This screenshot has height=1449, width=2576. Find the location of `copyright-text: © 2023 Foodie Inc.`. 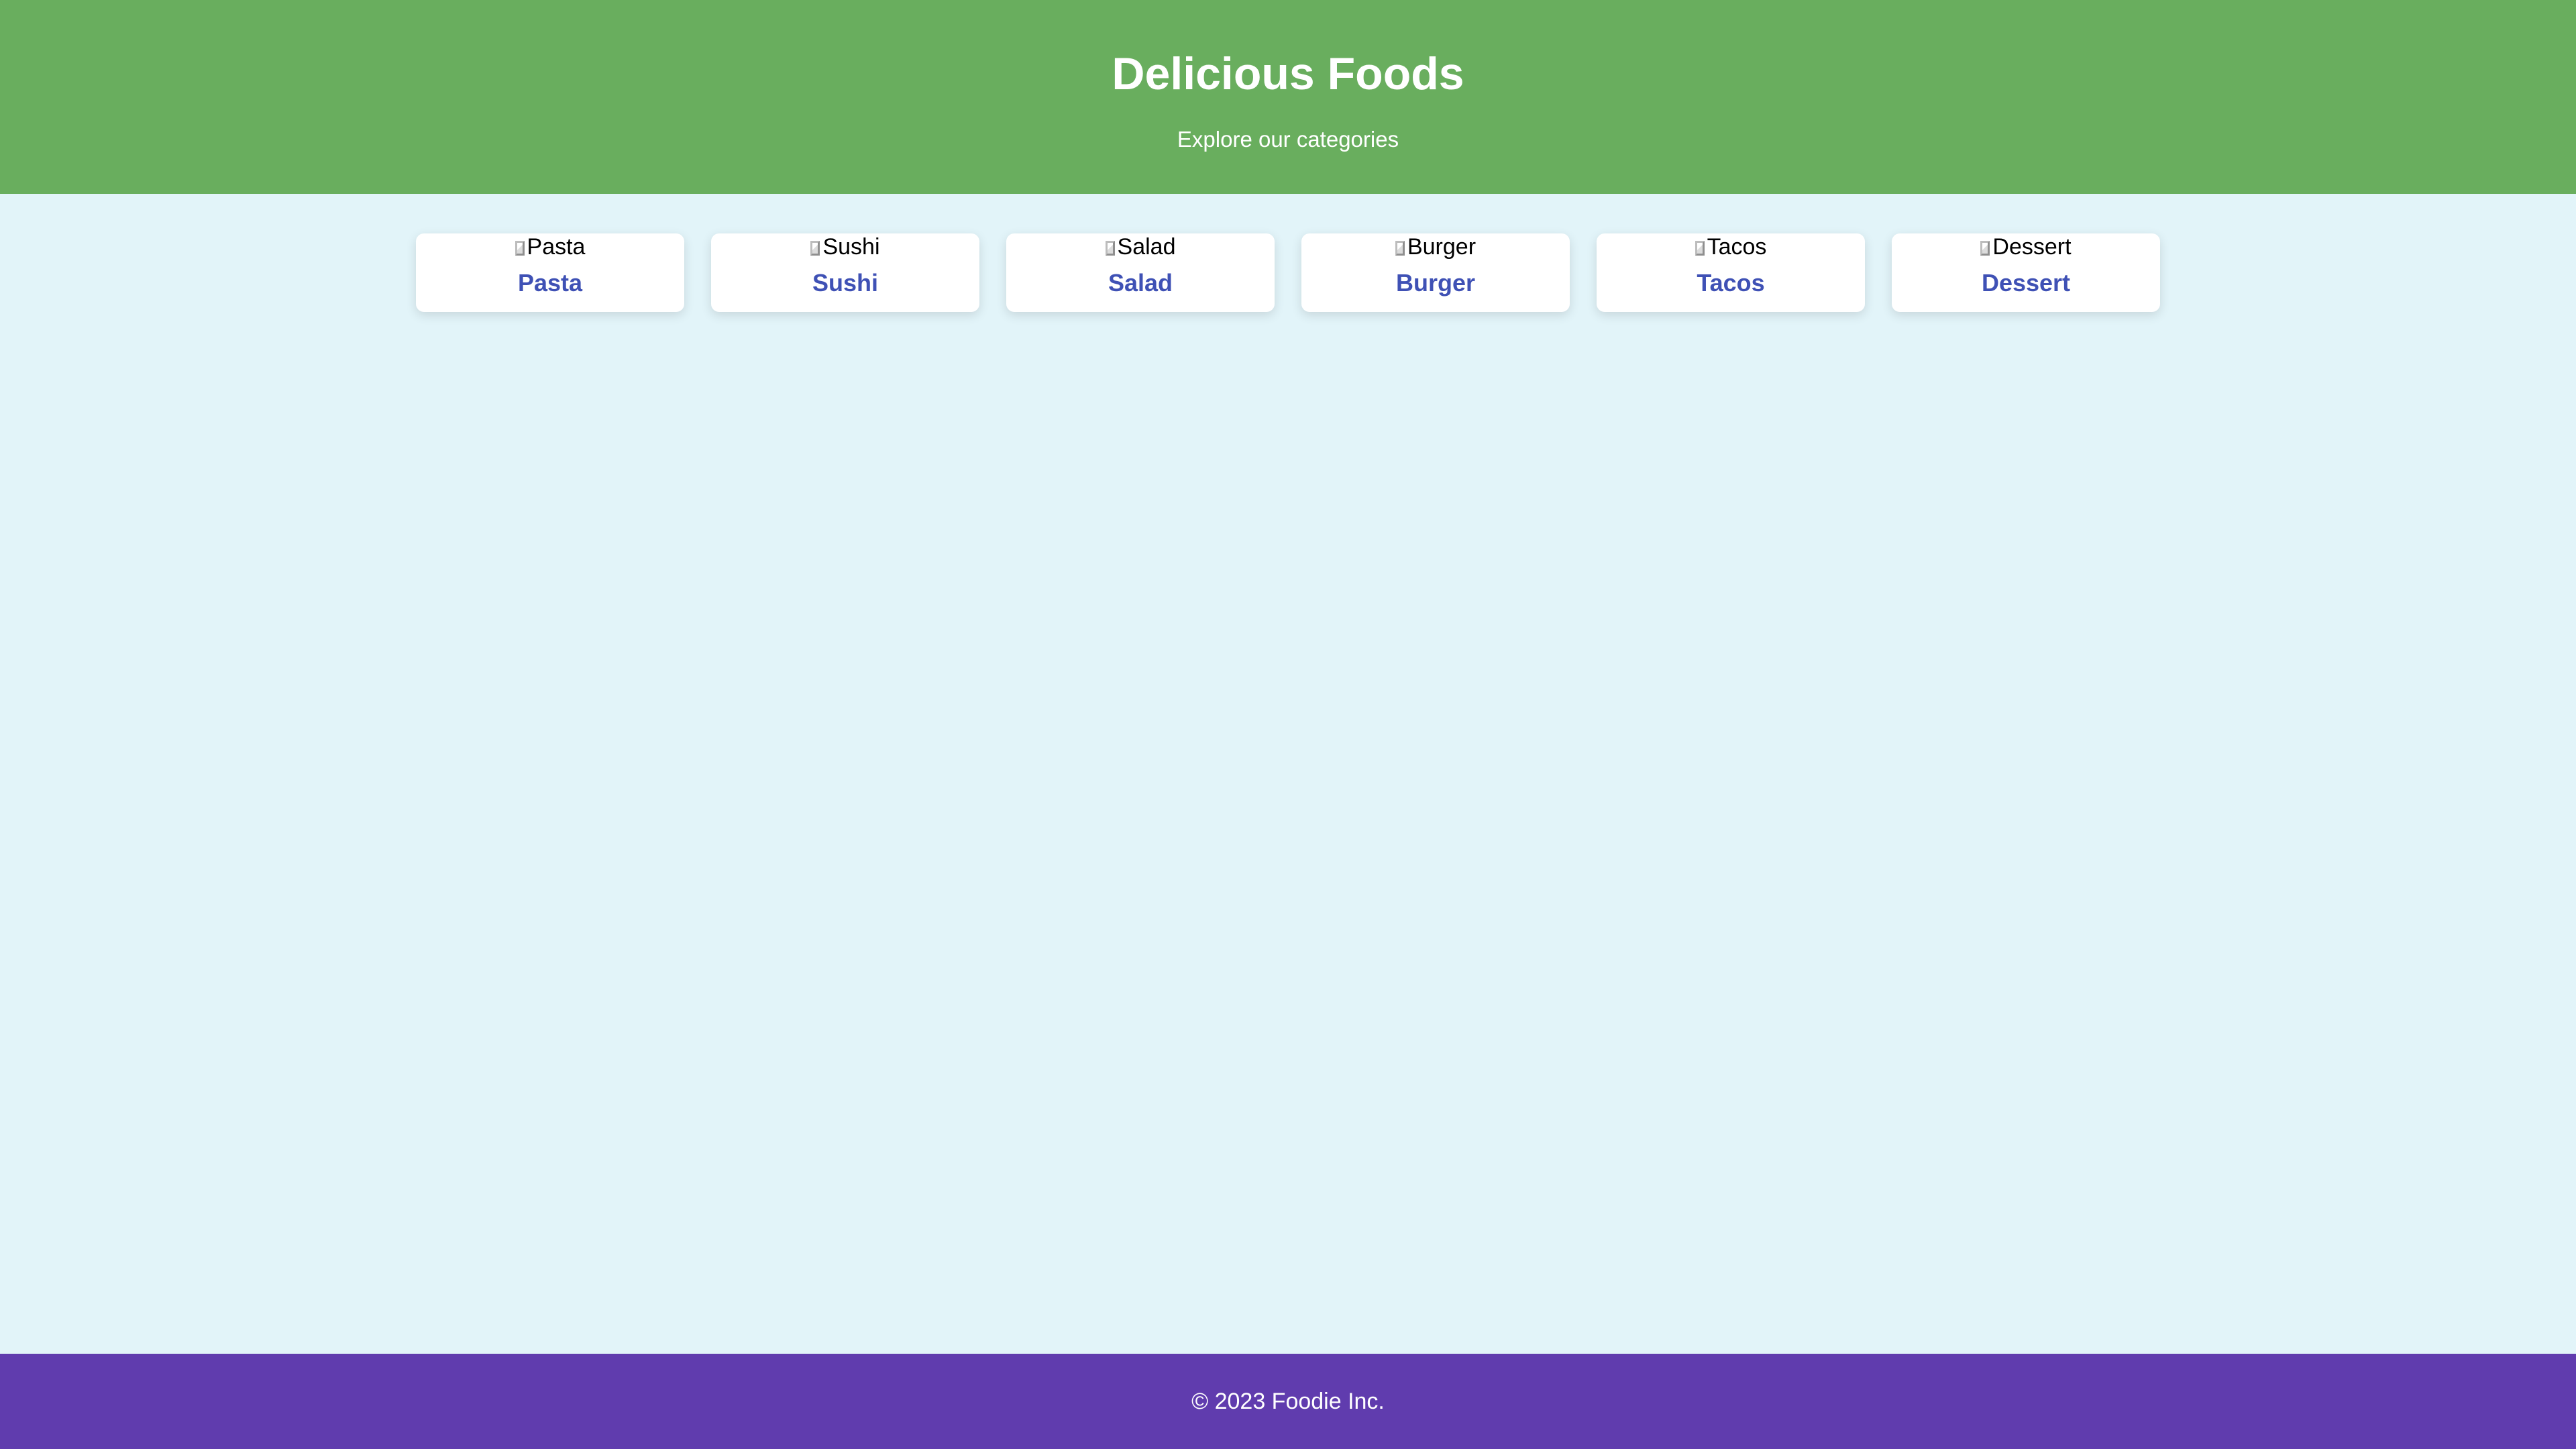

copyright-text: © 2023 Foodie Inc. is located at coordinates (1288, 1401).